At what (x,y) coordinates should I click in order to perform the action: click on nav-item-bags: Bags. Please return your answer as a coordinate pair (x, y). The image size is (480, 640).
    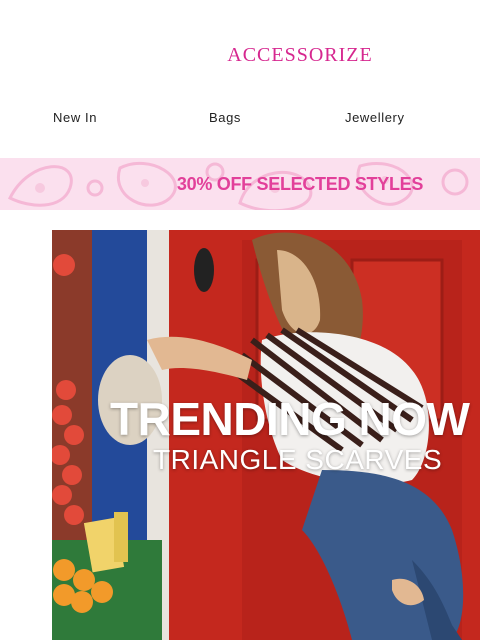
    Looking at the image, I should click on (225, 117).